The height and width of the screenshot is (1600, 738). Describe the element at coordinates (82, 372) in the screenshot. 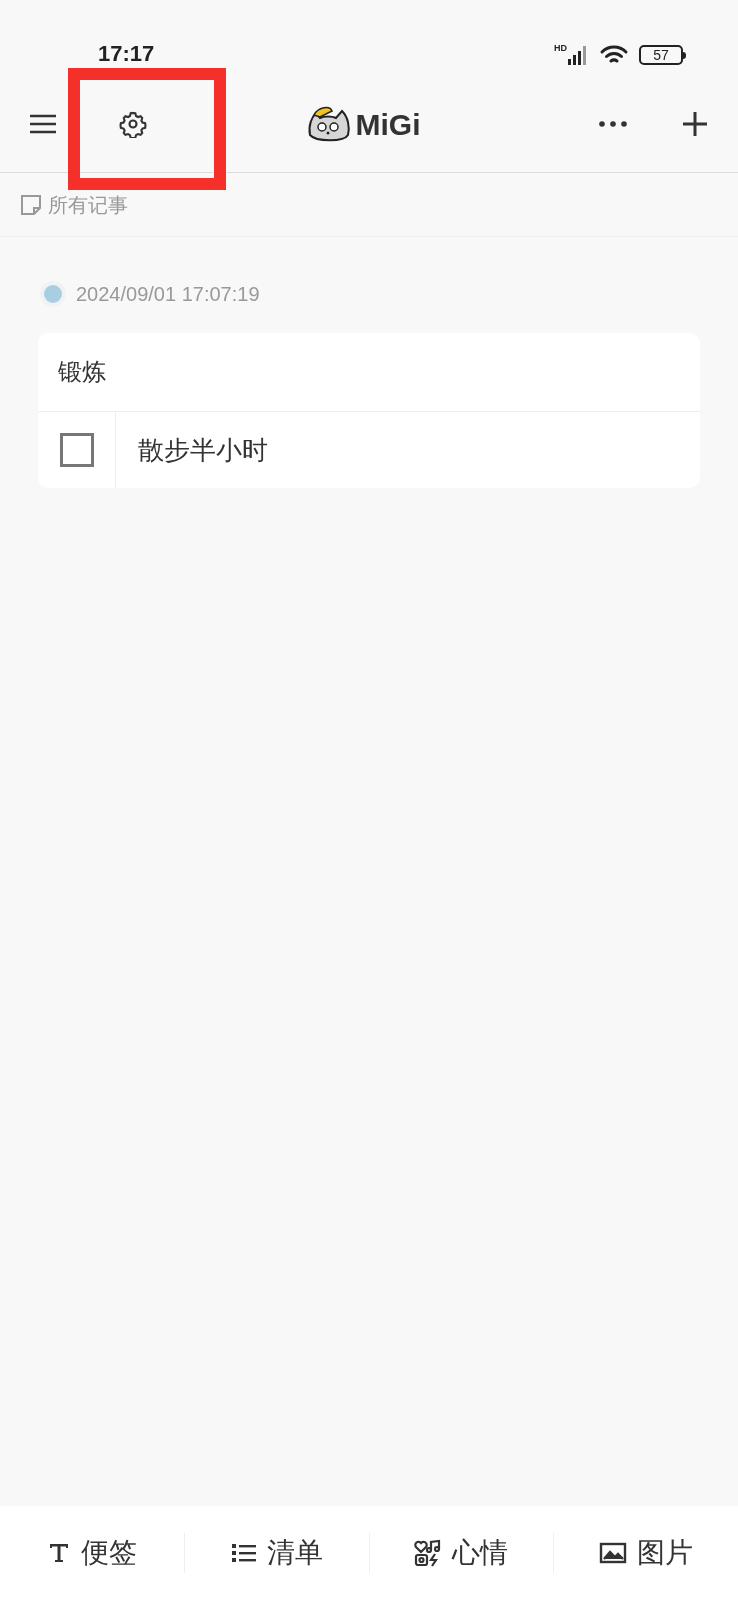

I see `note-title: 锻炼` at that location.